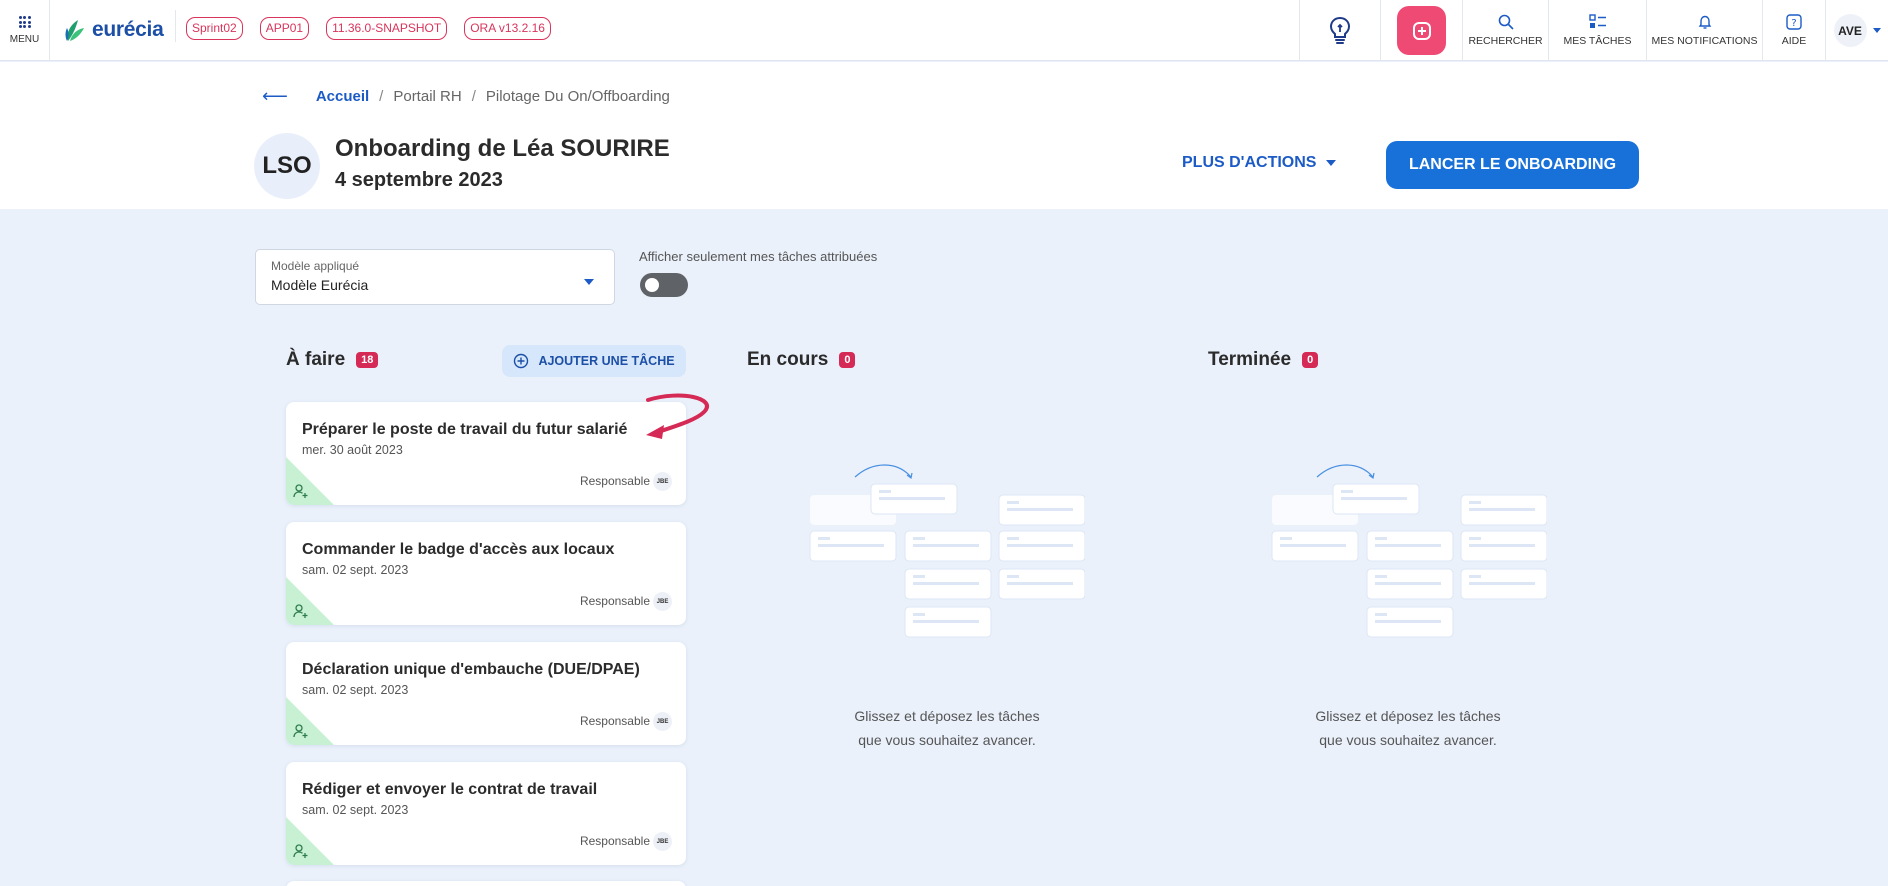 The image size is (1888, 886). I want to click on env-tag-version: 11.36.0-SNAPSHOT, so click(387, 28).